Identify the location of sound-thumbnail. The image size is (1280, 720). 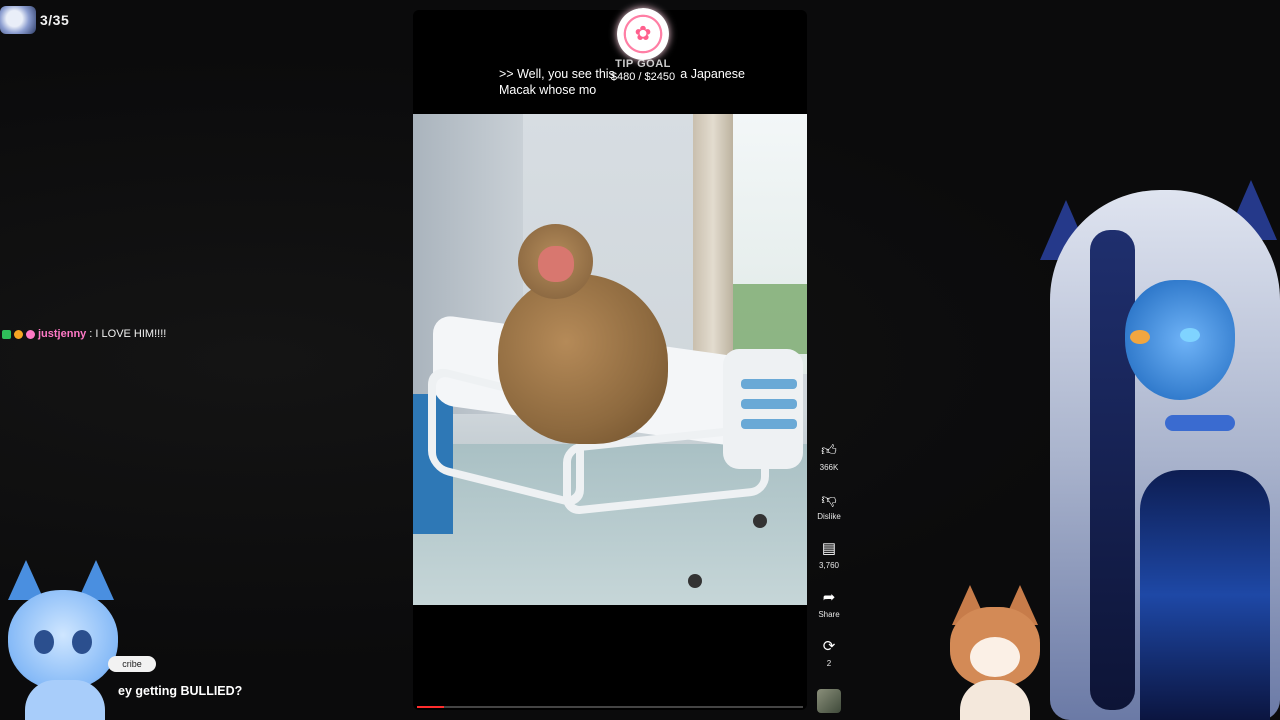
(829, 701).